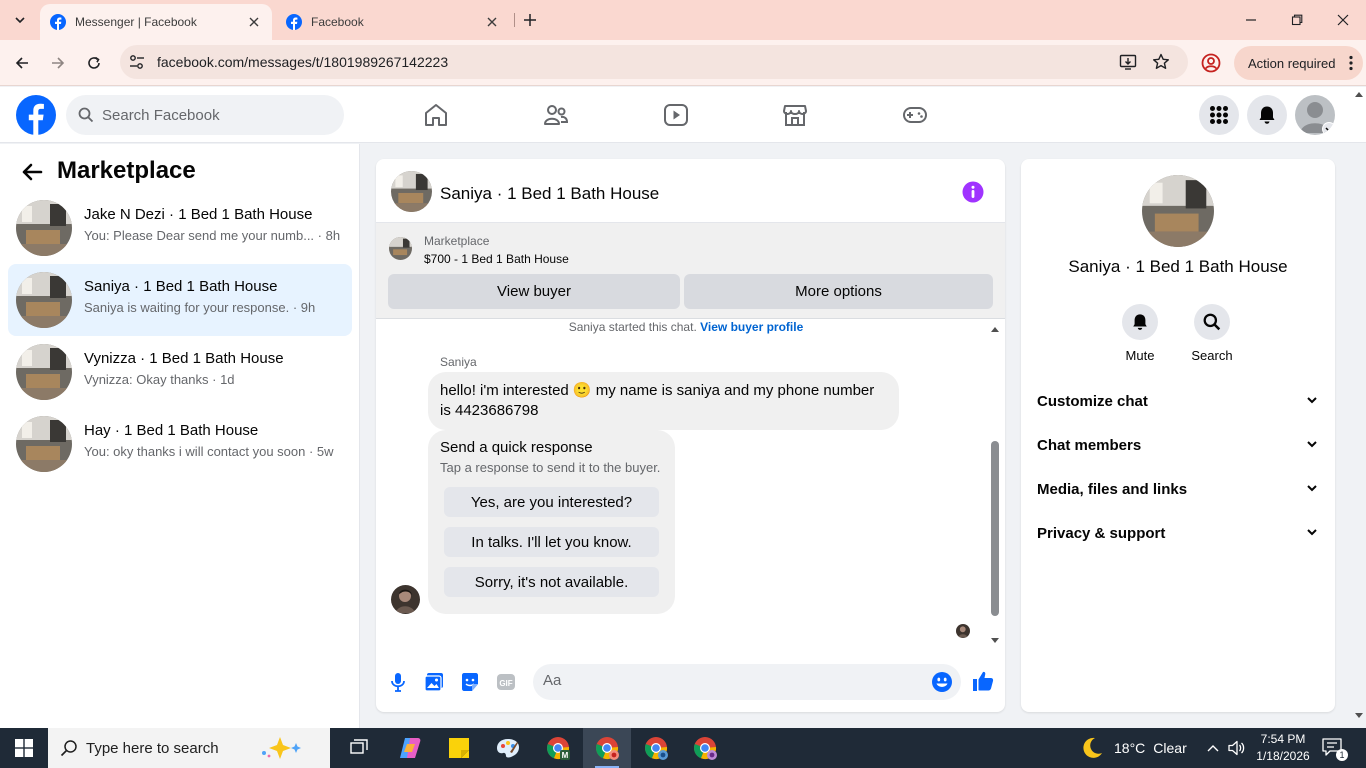 The width and height of the screenshot is (1366, 768). What do you see at coordinates (995, 528) in the screenshot?
I see `scrollbar-thumb` at bounding box center [995, 528].